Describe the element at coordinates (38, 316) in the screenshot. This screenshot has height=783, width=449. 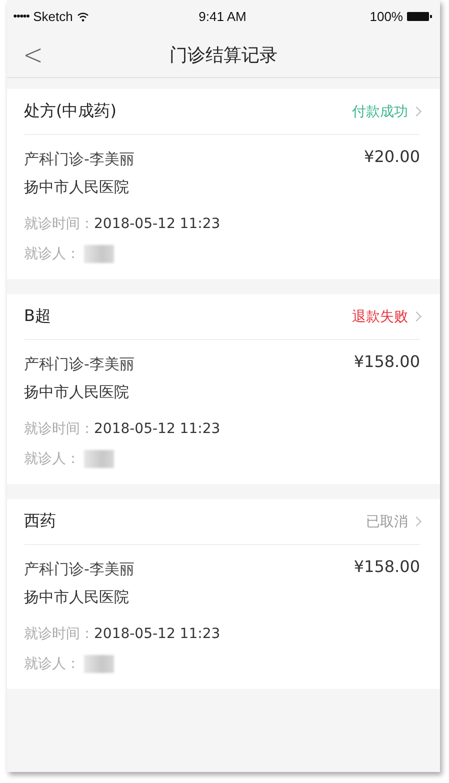
I see `record-title: B超` at that location.